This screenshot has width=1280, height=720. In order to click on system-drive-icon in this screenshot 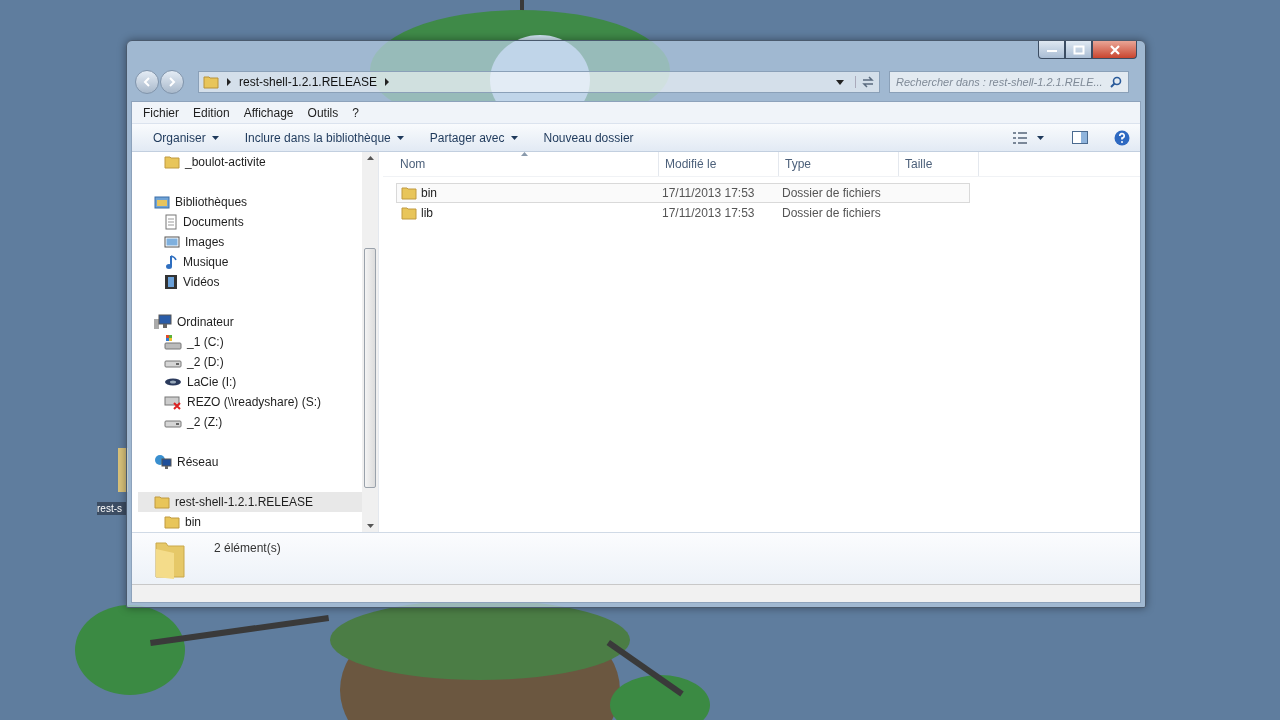, I will do `click(173, 342)`.